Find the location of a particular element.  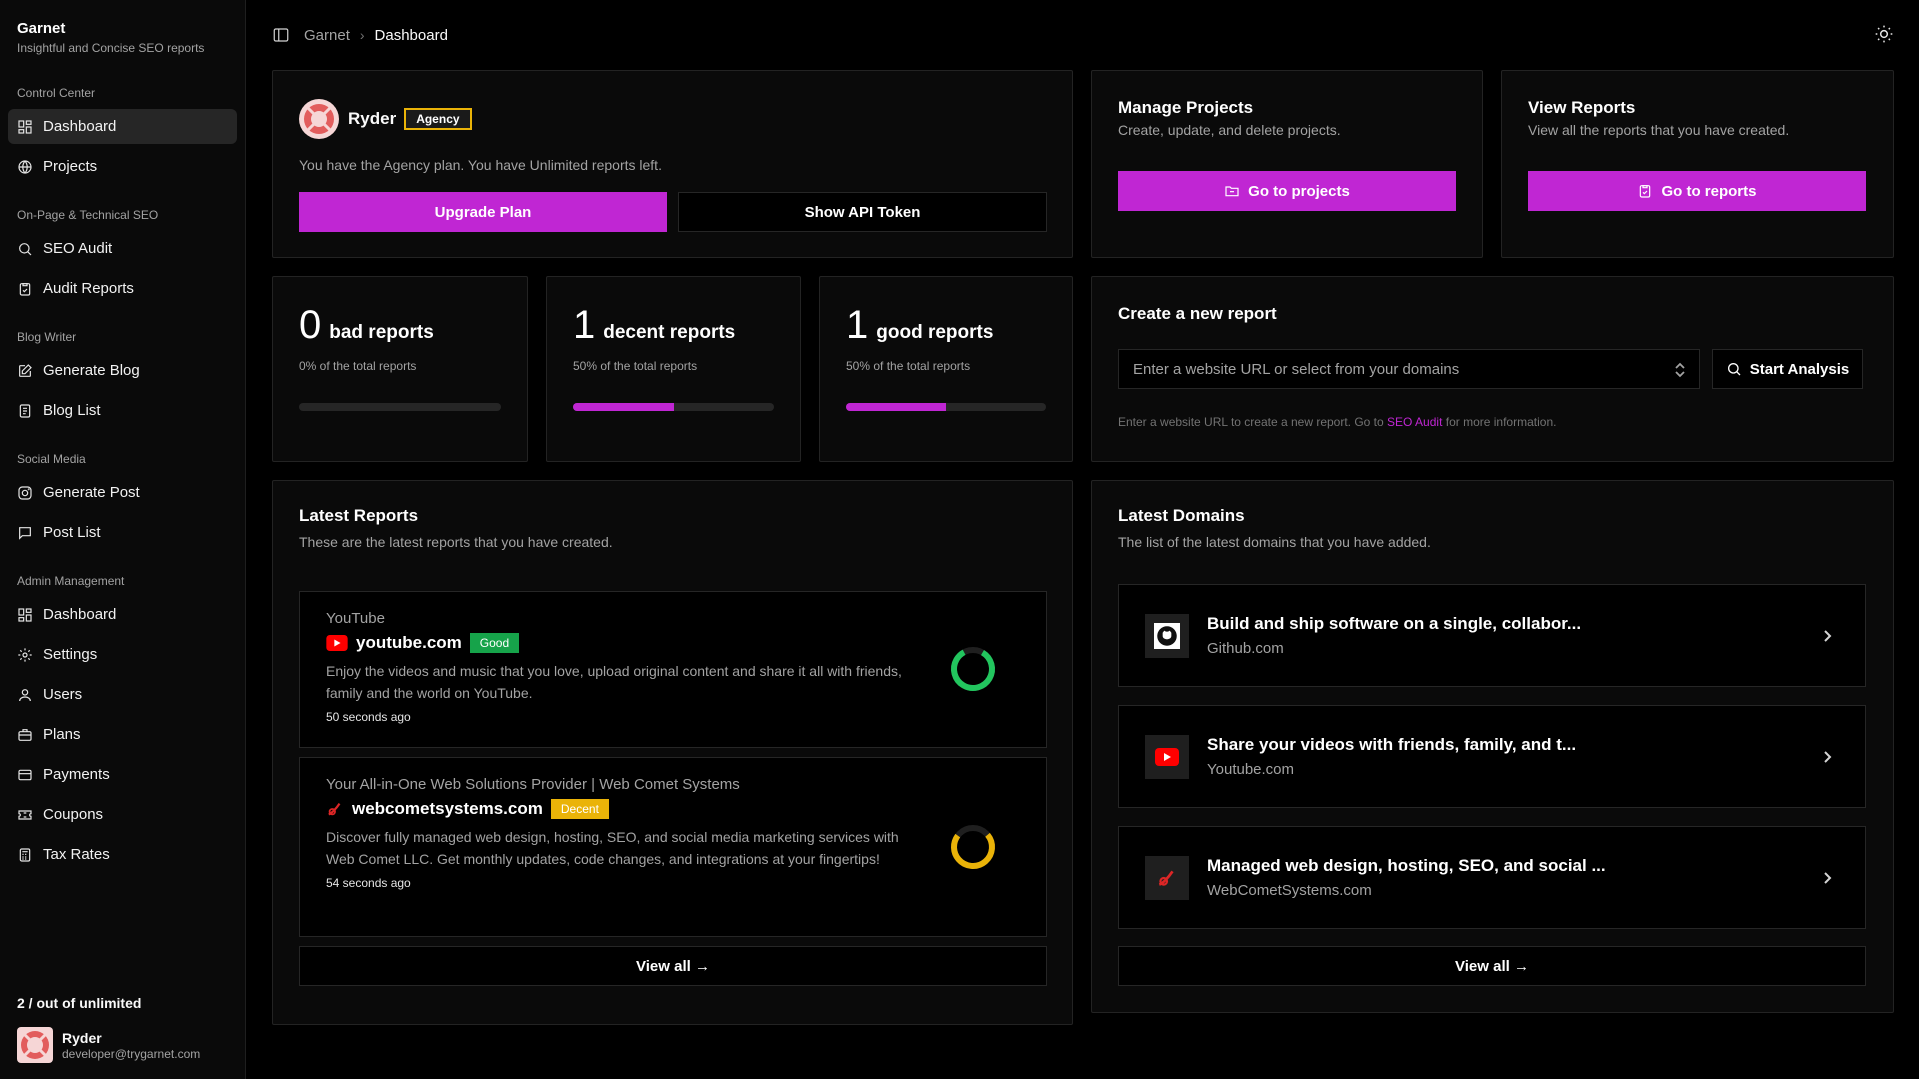

seo-audit-link: SEO Audit is located at coordinates (1414, 422).